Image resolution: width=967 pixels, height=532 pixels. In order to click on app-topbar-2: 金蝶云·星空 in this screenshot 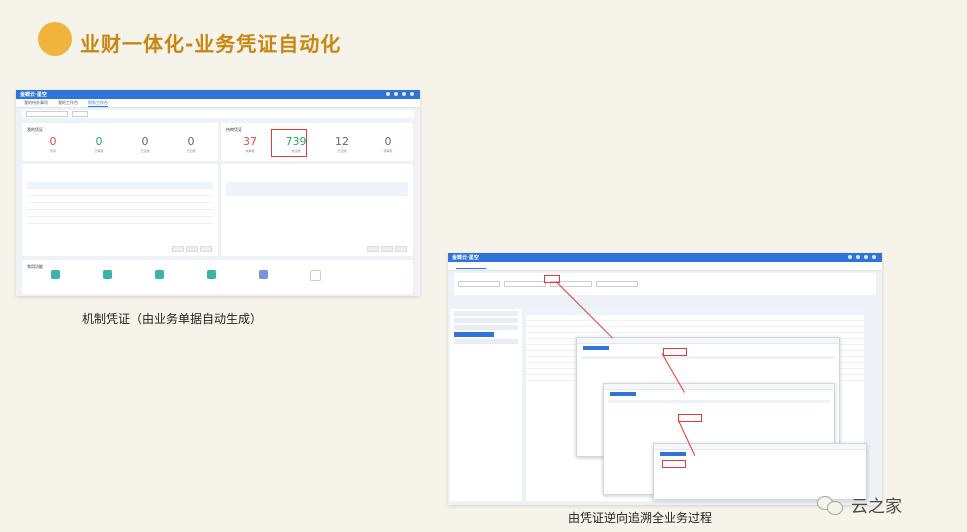, I will do `click(665, 257)`.